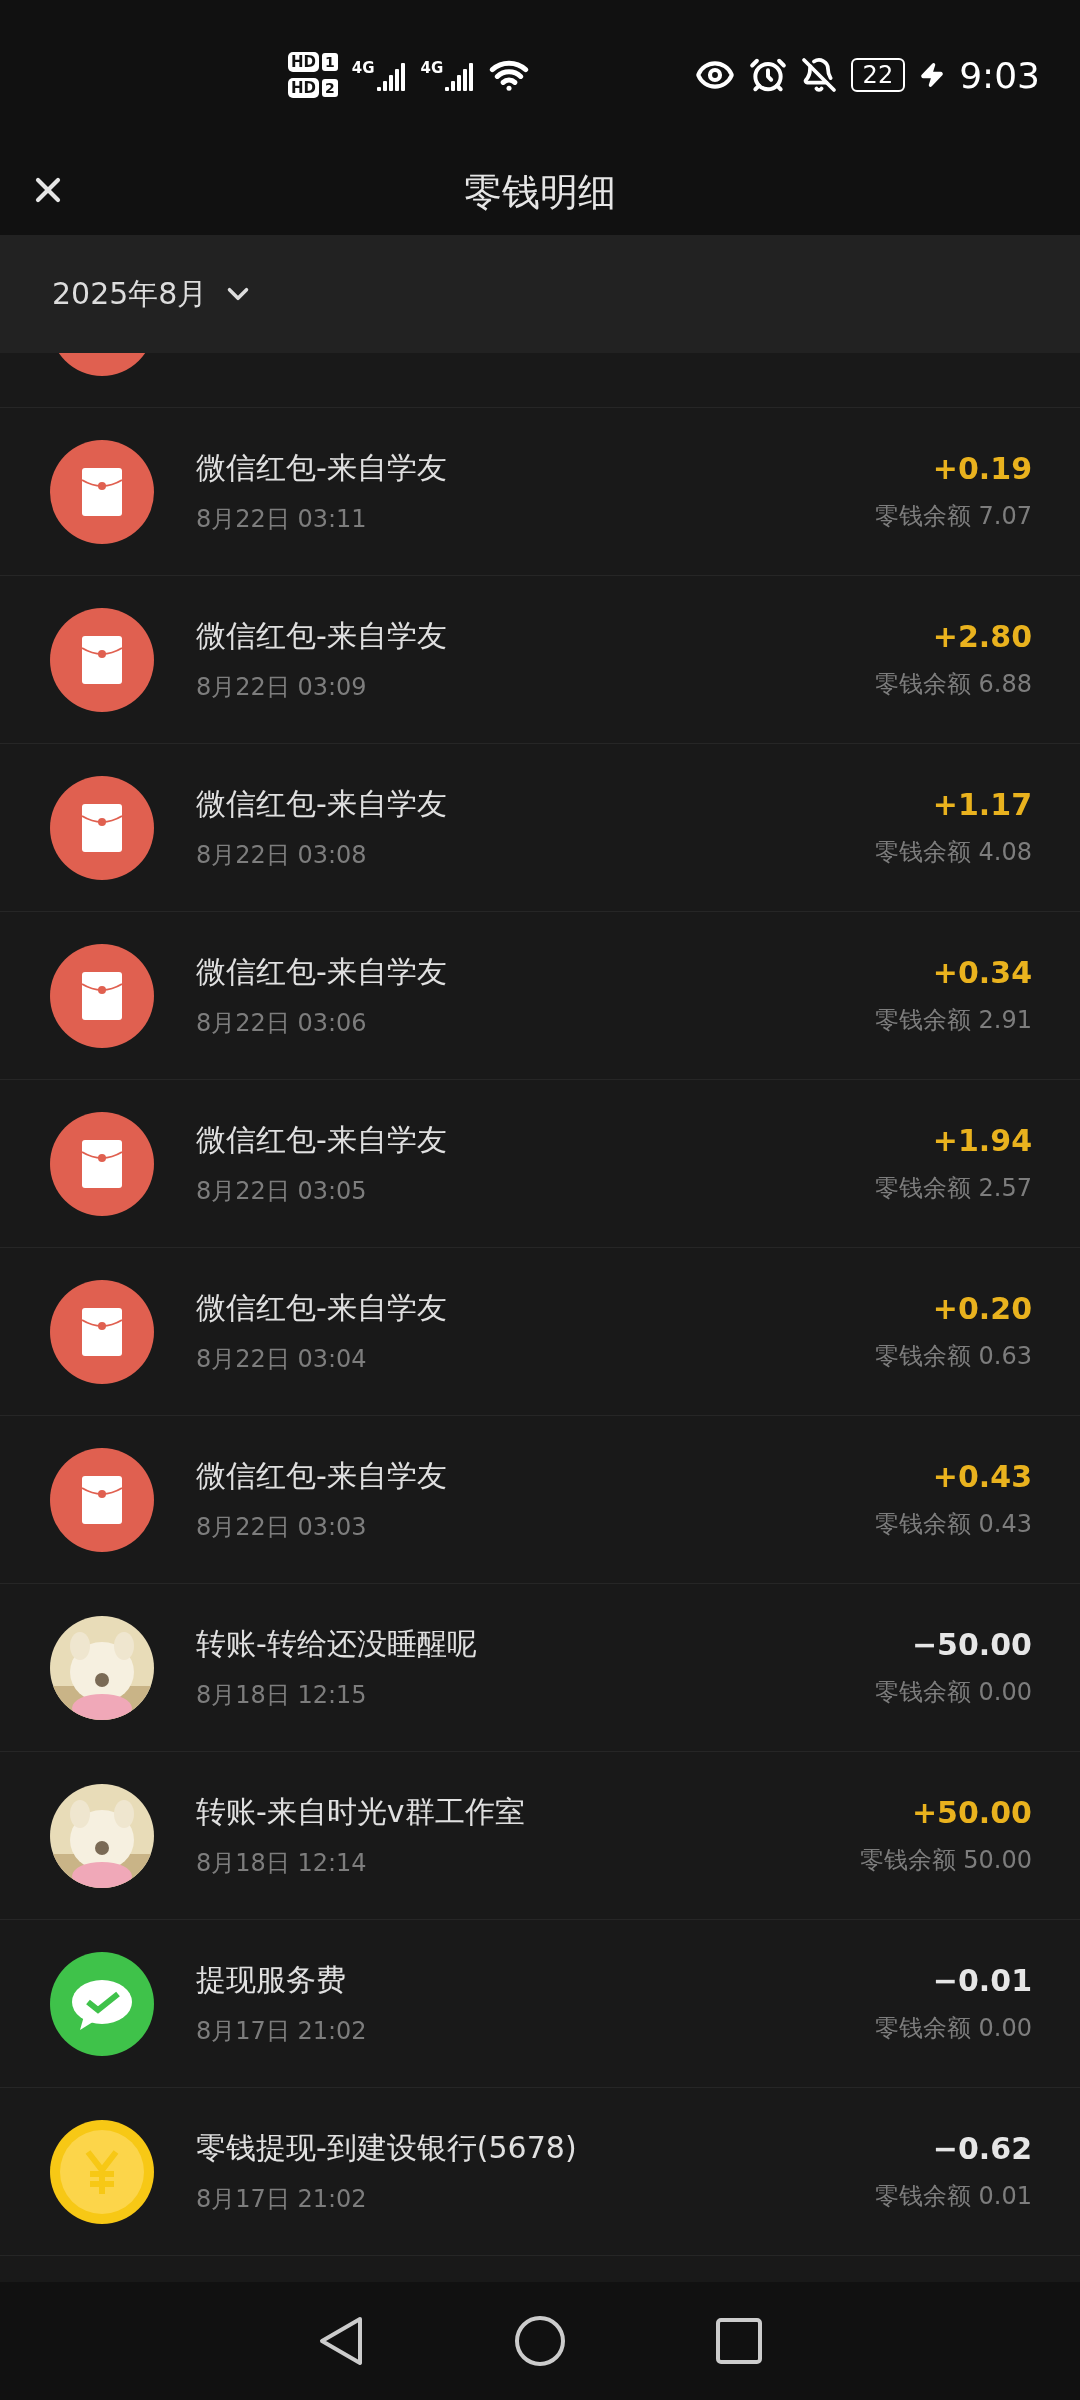 This screenshot has height=2400, width=1080. I want to click on transaction-amount: −0.62, so click(982, 2148).